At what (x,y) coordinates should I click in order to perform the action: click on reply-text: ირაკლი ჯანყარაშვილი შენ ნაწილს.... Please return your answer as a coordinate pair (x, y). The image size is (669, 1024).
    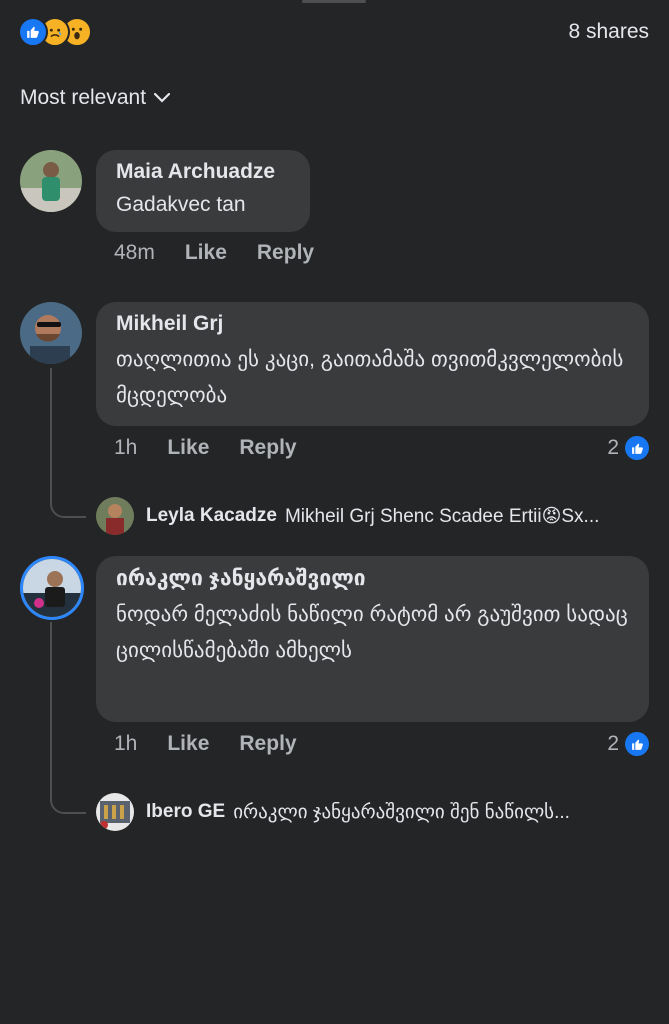
    Looking at the image, I should click on (401, 812).